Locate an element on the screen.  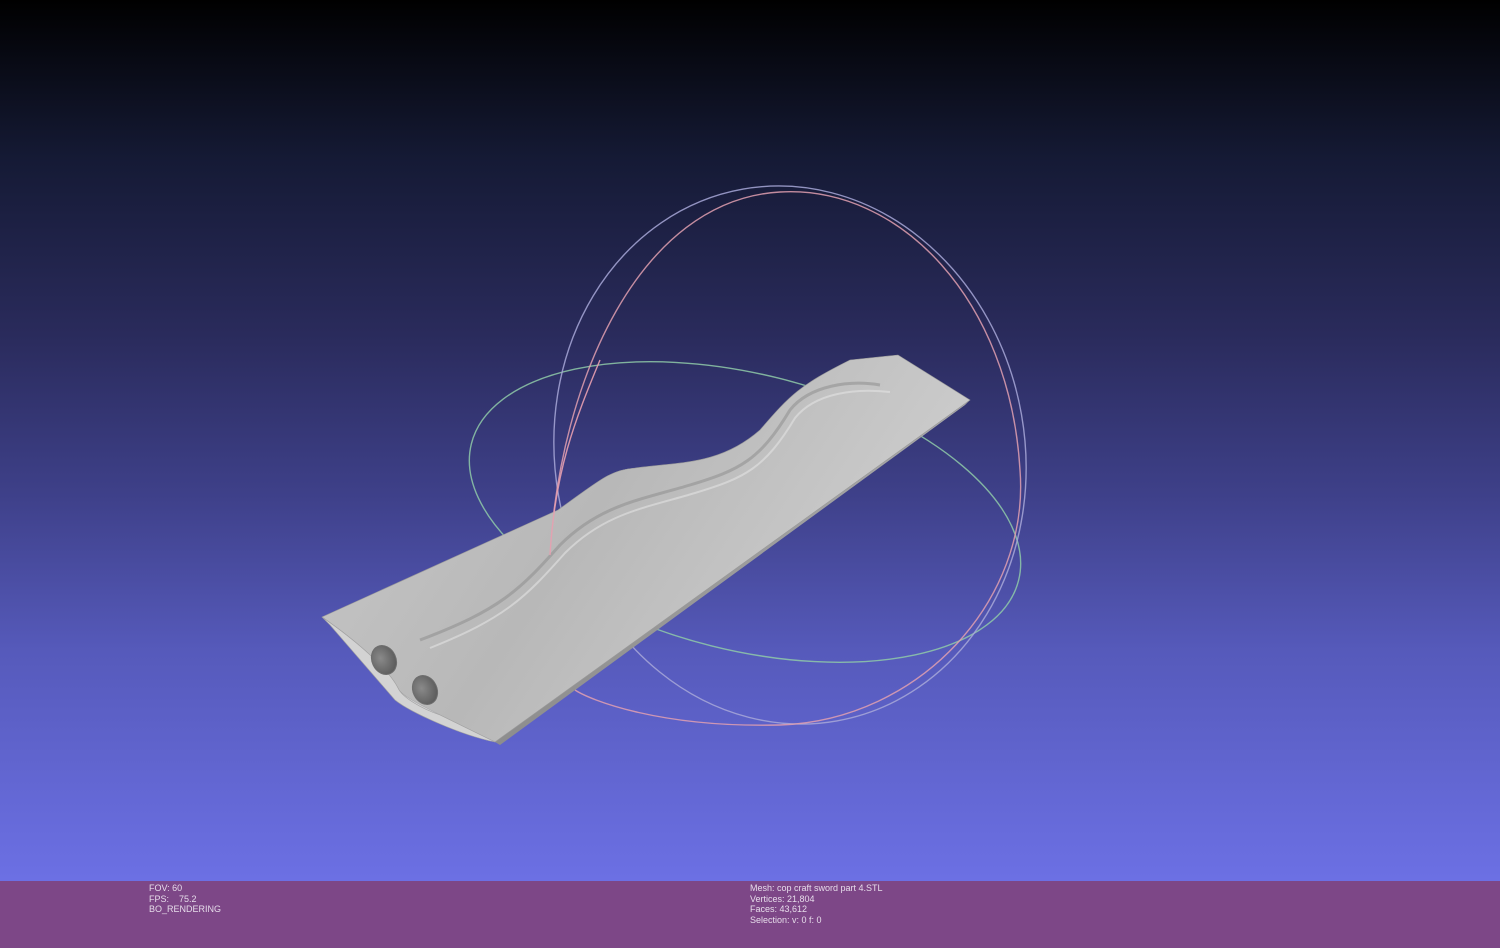
mesh-name-readout: Mesh: cop craft sword part 4.STL is located at coordinates (816, 888).